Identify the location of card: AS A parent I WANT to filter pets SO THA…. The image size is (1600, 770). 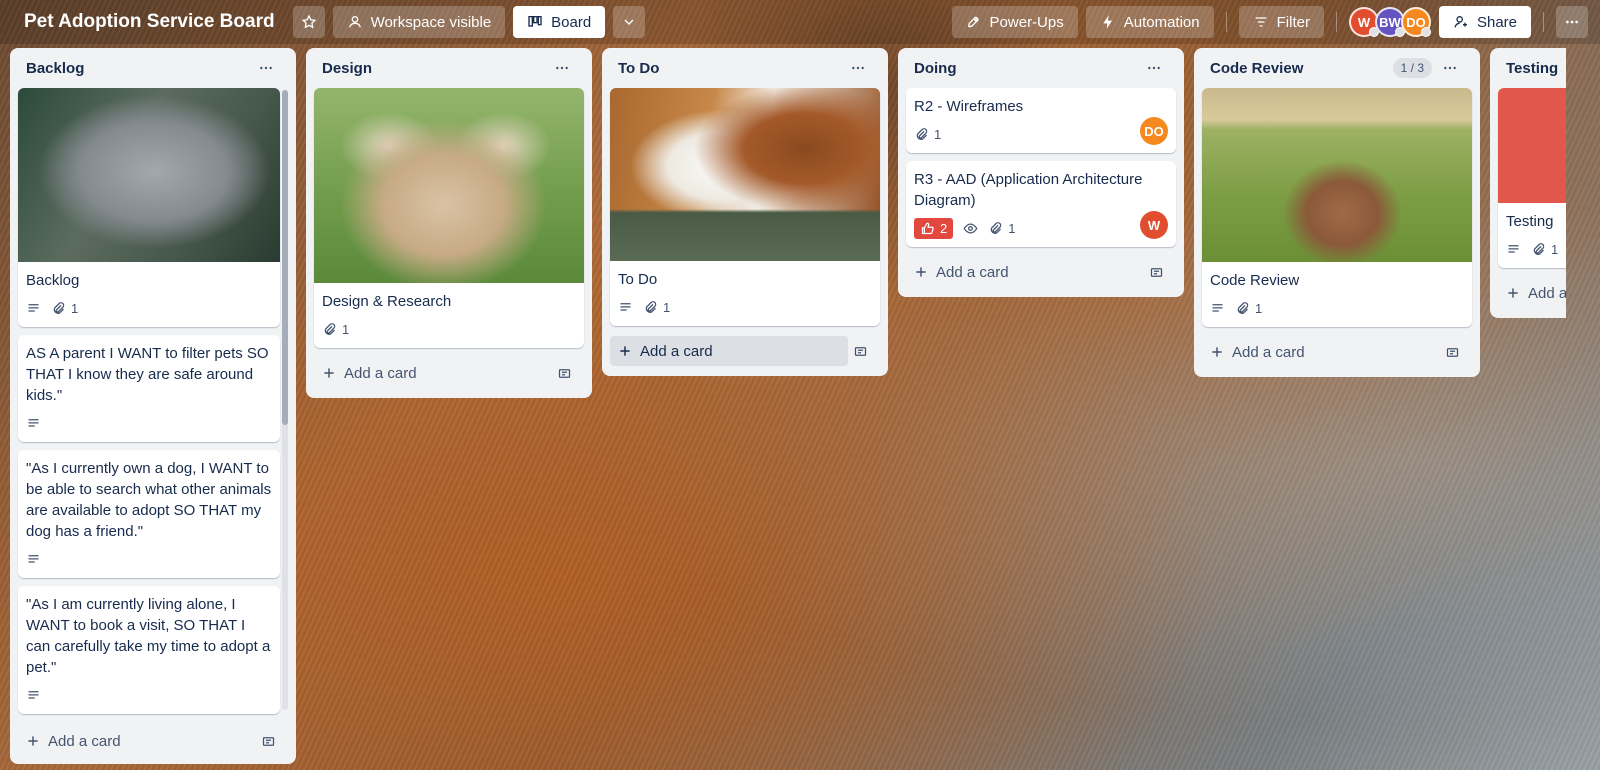
(149, 388).